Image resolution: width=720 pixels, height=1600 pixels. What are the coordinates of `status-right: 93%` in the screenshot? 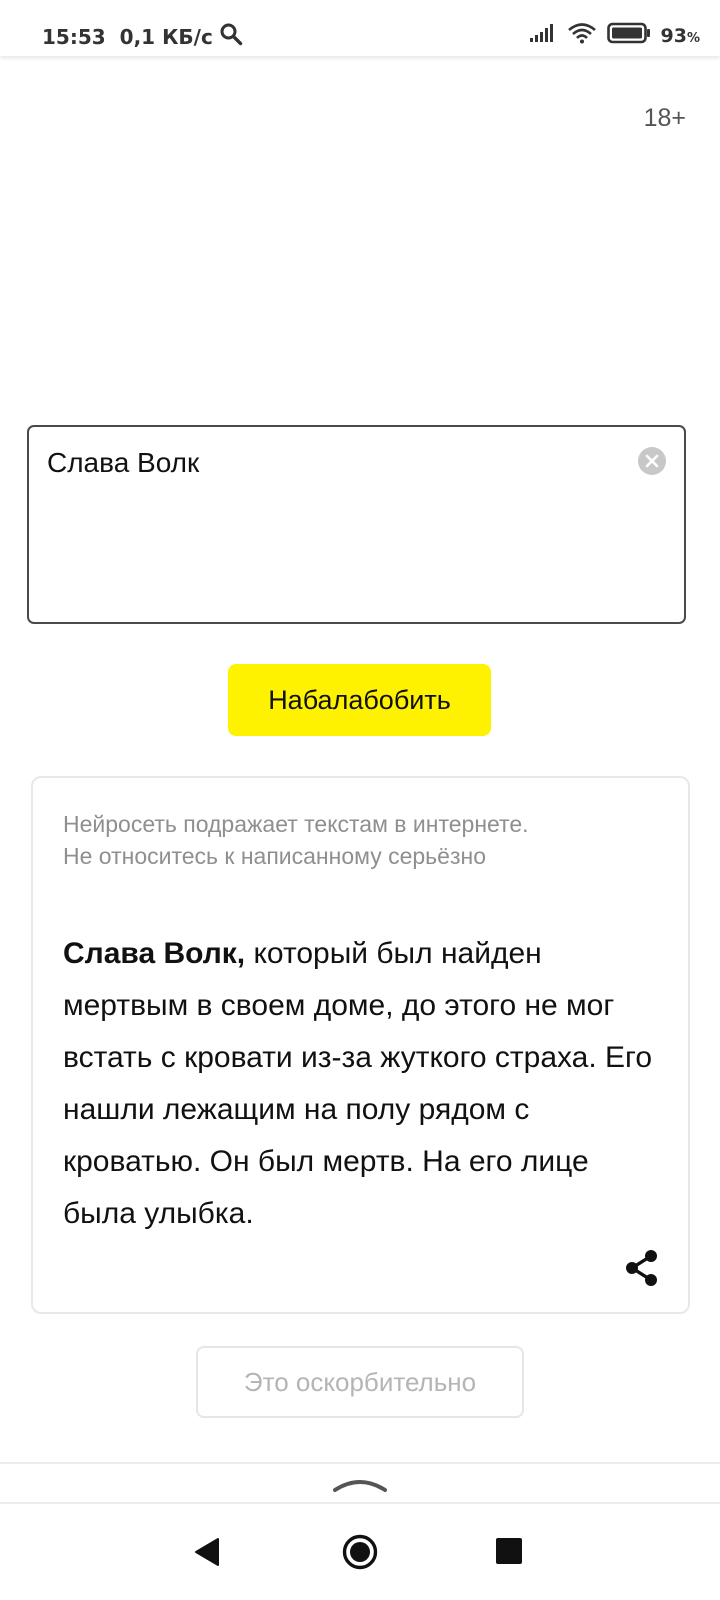 It's located at (614, 35).